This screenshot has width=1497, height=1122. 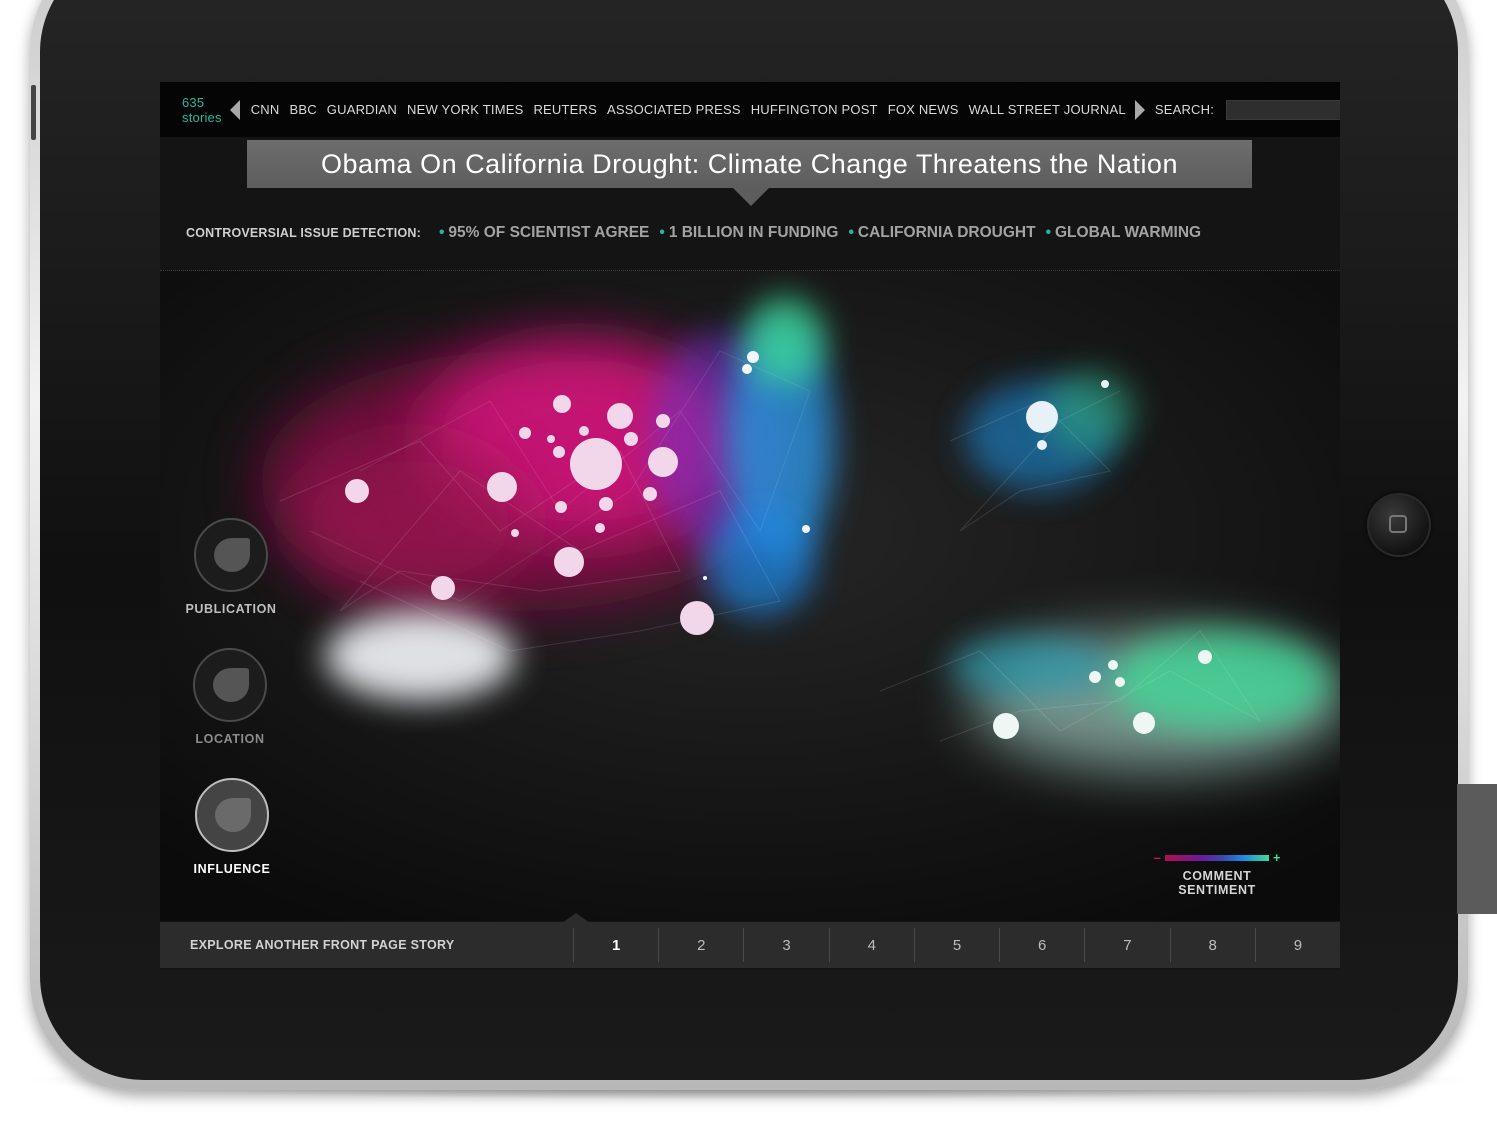 I want to click on issue-tag-label: CALIFORNIA DROUGHT, so click(x=946, y=232).